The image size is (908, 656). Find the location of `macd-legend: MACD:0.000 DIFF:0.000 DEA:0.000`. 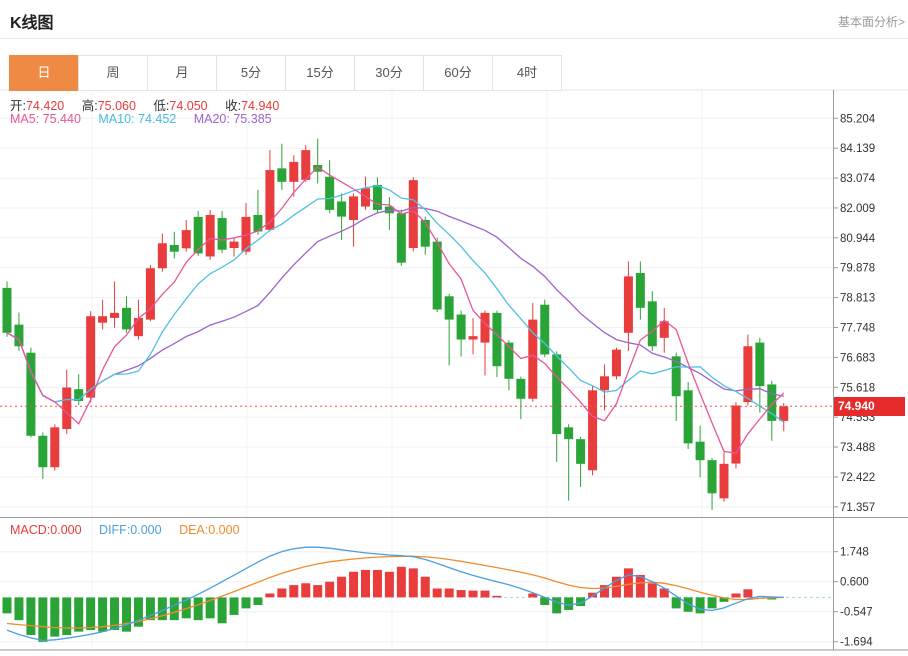

macd-legend: MACD:0.000 DIFF:0.000 DEA:0.000 is located at coordinates (125, 530).